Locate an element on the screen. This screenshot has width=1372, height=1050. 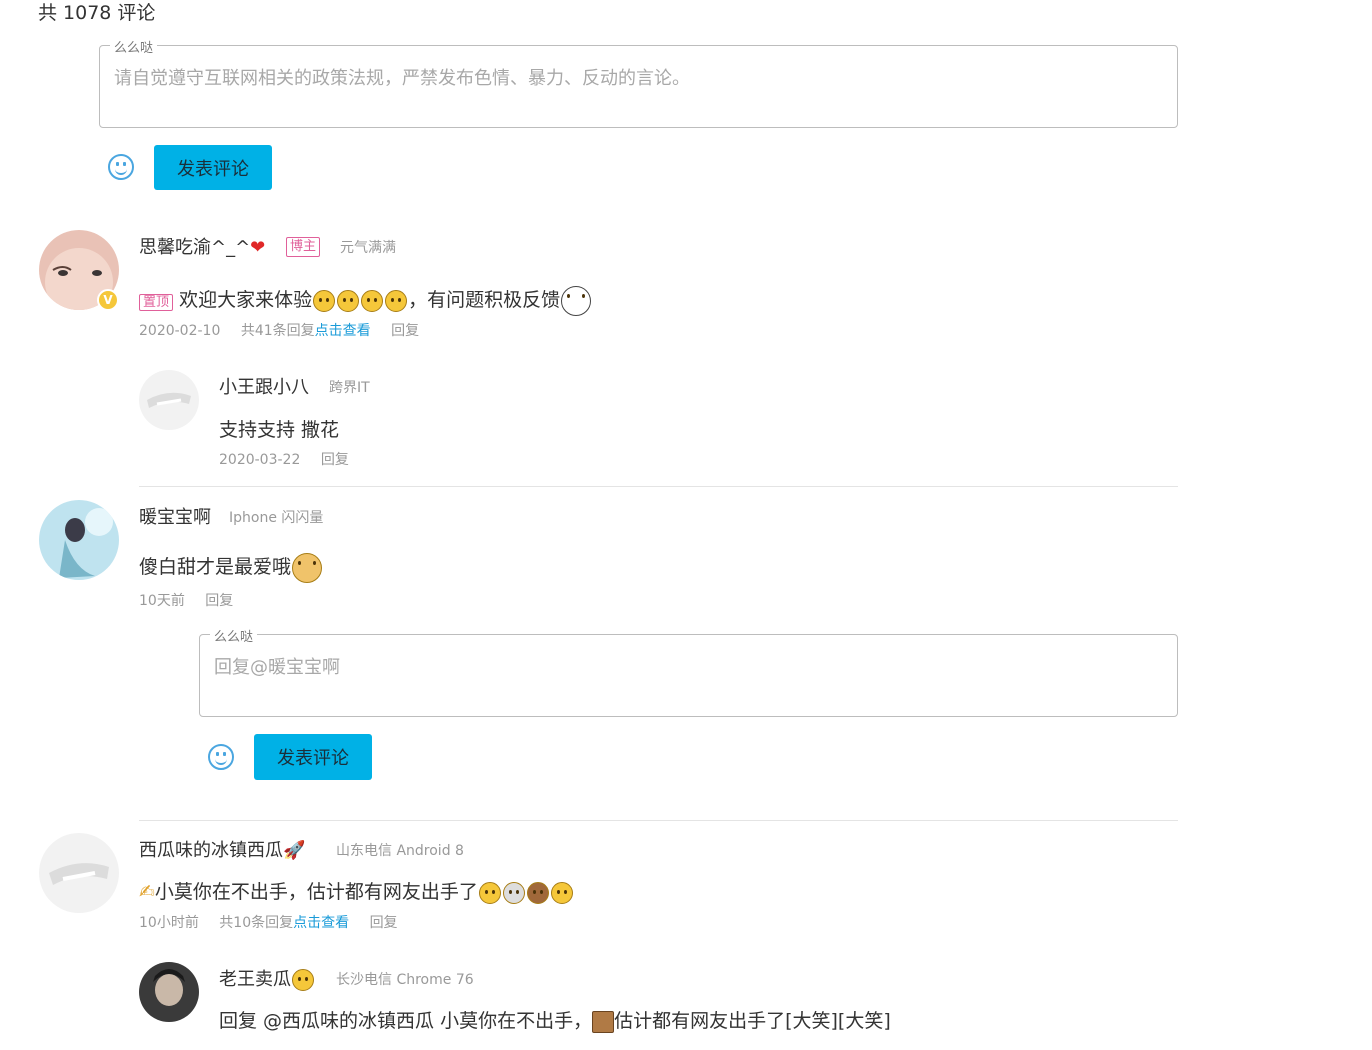
reply-author: 小王跟小八 is located at coordinates (264, 386).